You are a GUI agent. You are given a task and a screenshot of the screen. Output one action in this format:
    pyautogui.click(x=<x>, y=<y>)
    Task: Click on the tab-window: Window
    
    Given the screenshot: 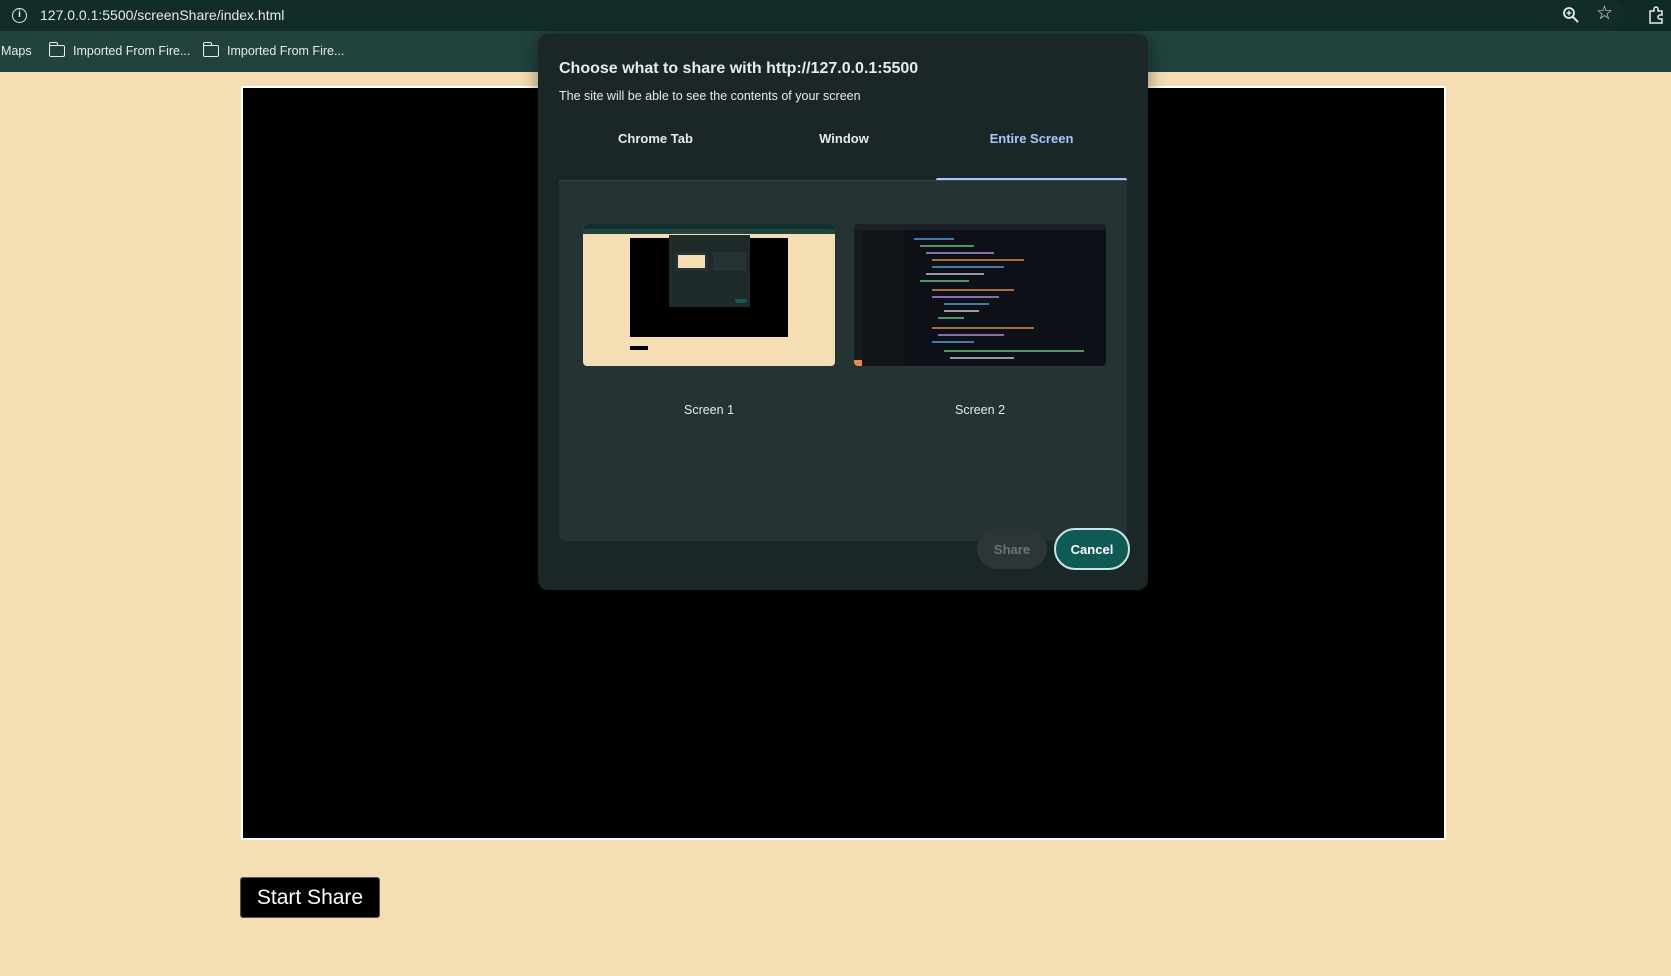 What is the action you would take?
    pyautogui.click(x=844, y=147)
    